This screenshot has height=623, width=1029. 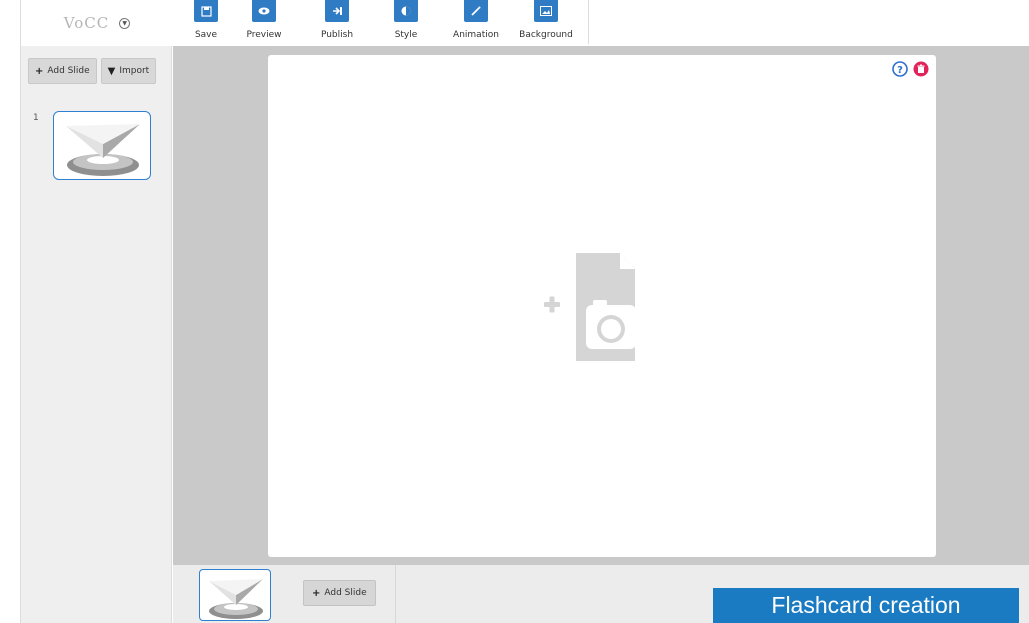 I want to click on animation-label: Animation, so click(x=476, y=35).